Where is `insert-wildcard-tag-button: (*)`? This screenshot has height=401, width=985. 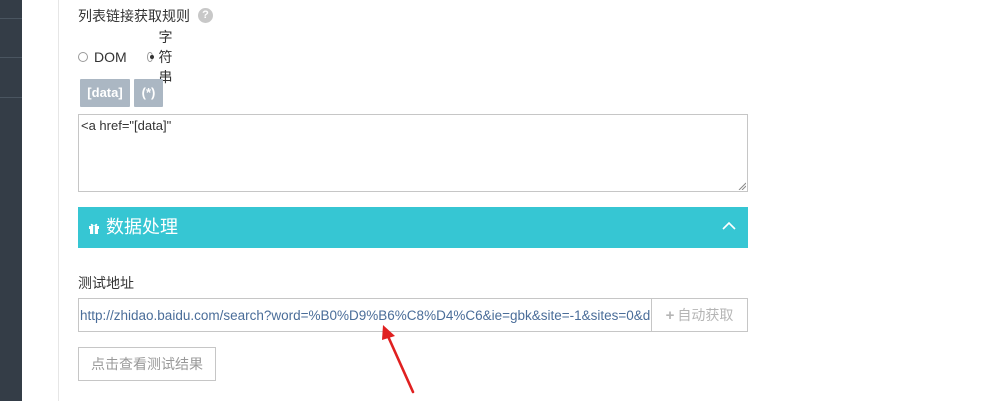
insert-wildcard-tag-button: (*) is located at coordinates (148, 93).